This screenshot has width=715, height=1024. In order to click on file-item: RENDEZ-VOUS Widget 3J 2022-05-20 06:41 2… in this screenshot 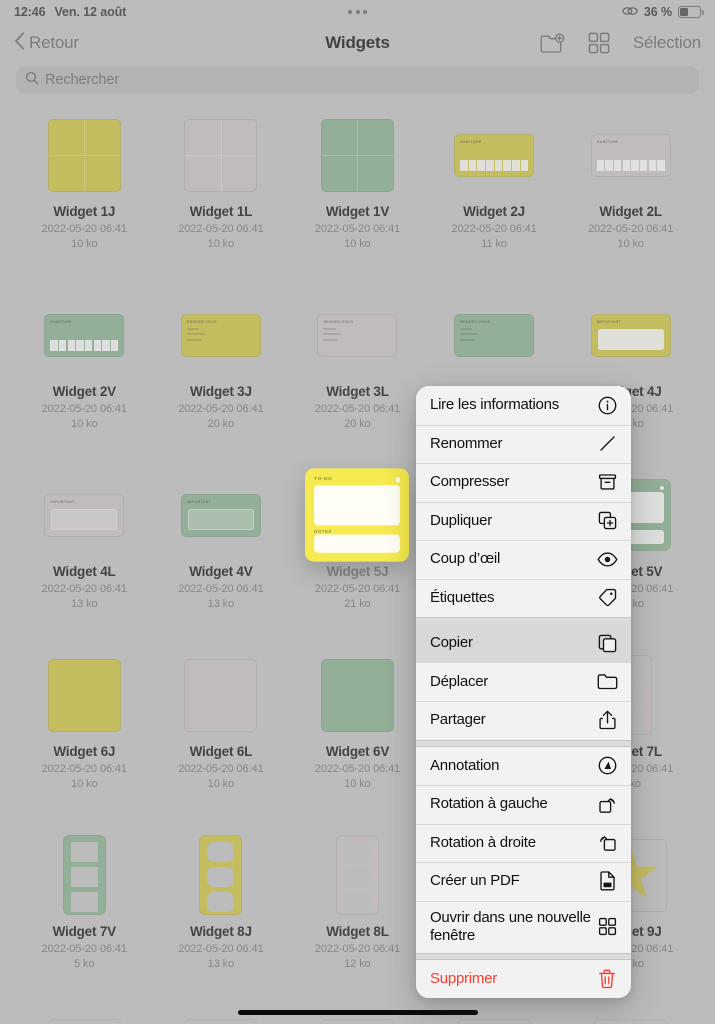, I will do `click(221, 374)`.